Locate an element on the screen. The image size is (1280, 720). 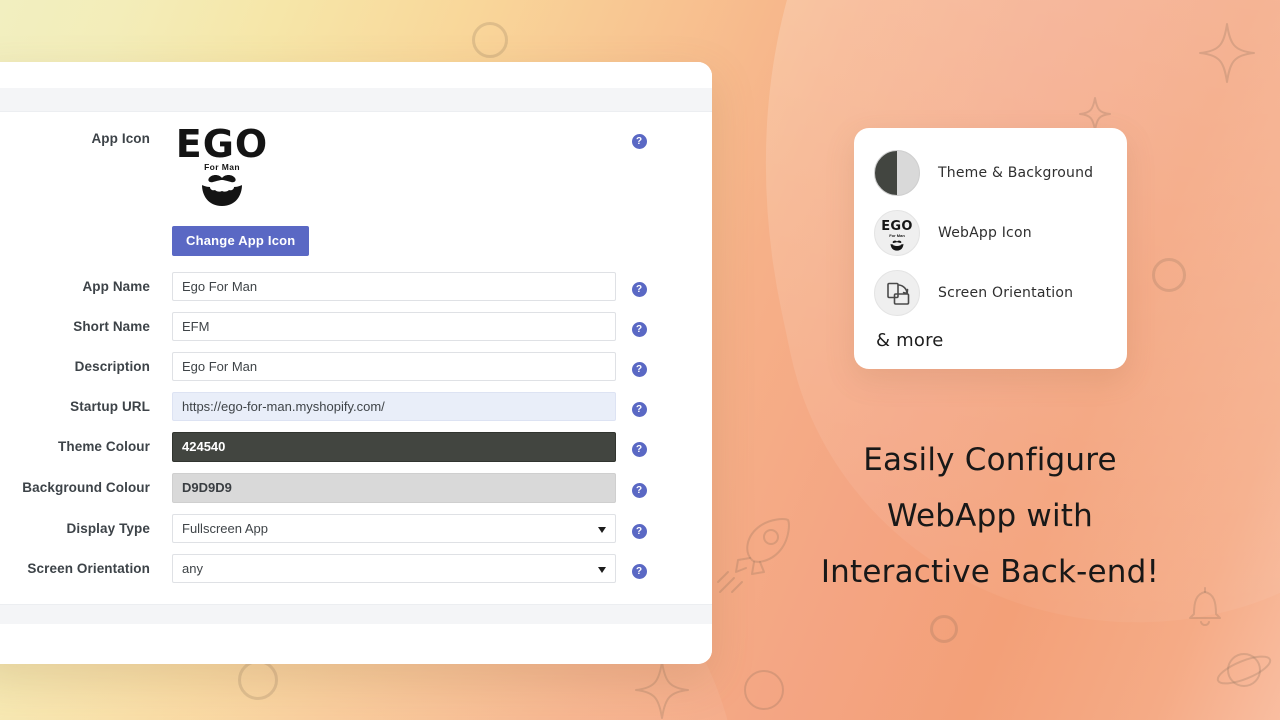
form-row-background-colour: Background Colour D9D9D9 ? is located at coordinates (336, 488).